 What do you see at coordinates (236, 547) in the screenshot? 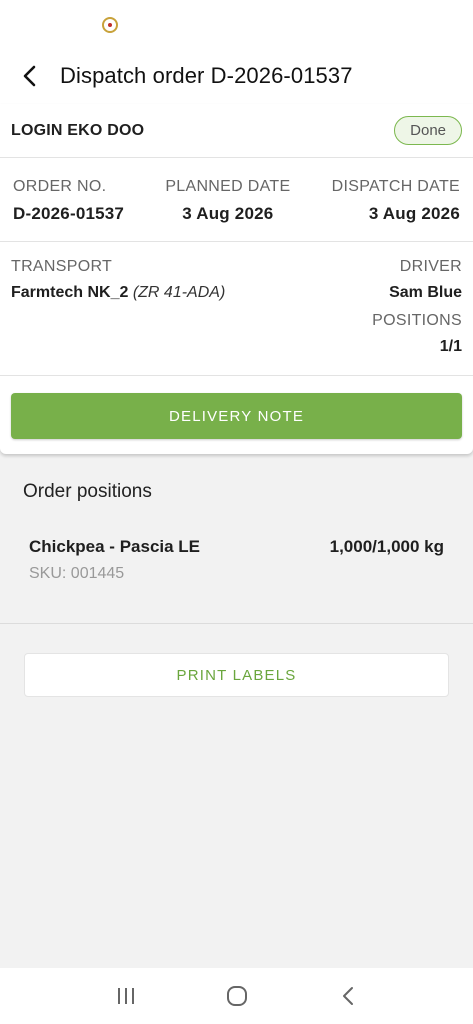
I see `position-top-row: Chickpea - Pascia LE 1,000/1,000 kg` at bounding box center [236, 547].